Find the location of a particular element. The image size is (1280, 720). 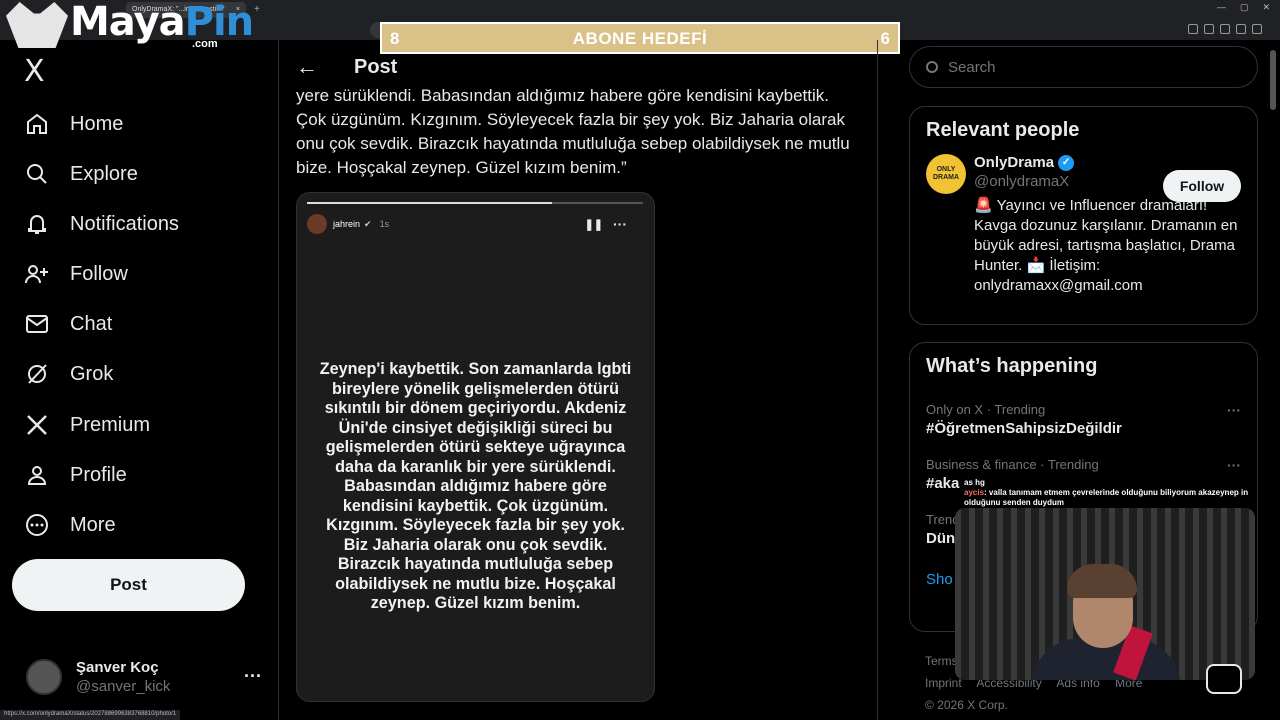

story-progress-bar is located at coordinates (475, 203).